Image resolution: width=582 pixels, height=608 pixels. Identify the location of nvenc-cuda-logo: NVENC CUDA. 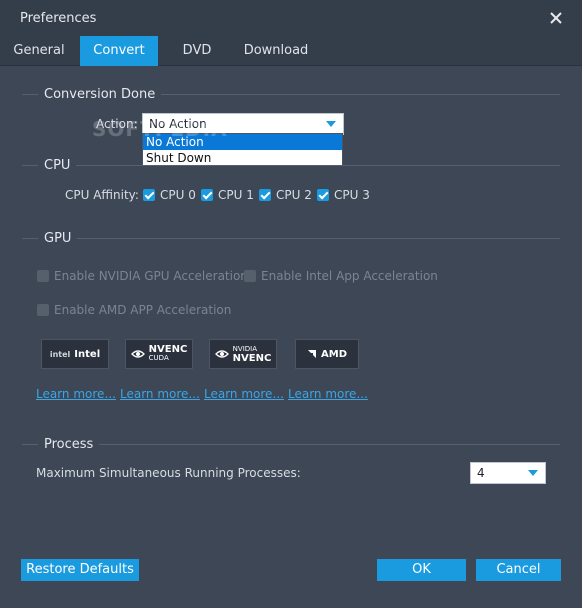
(159, 354).